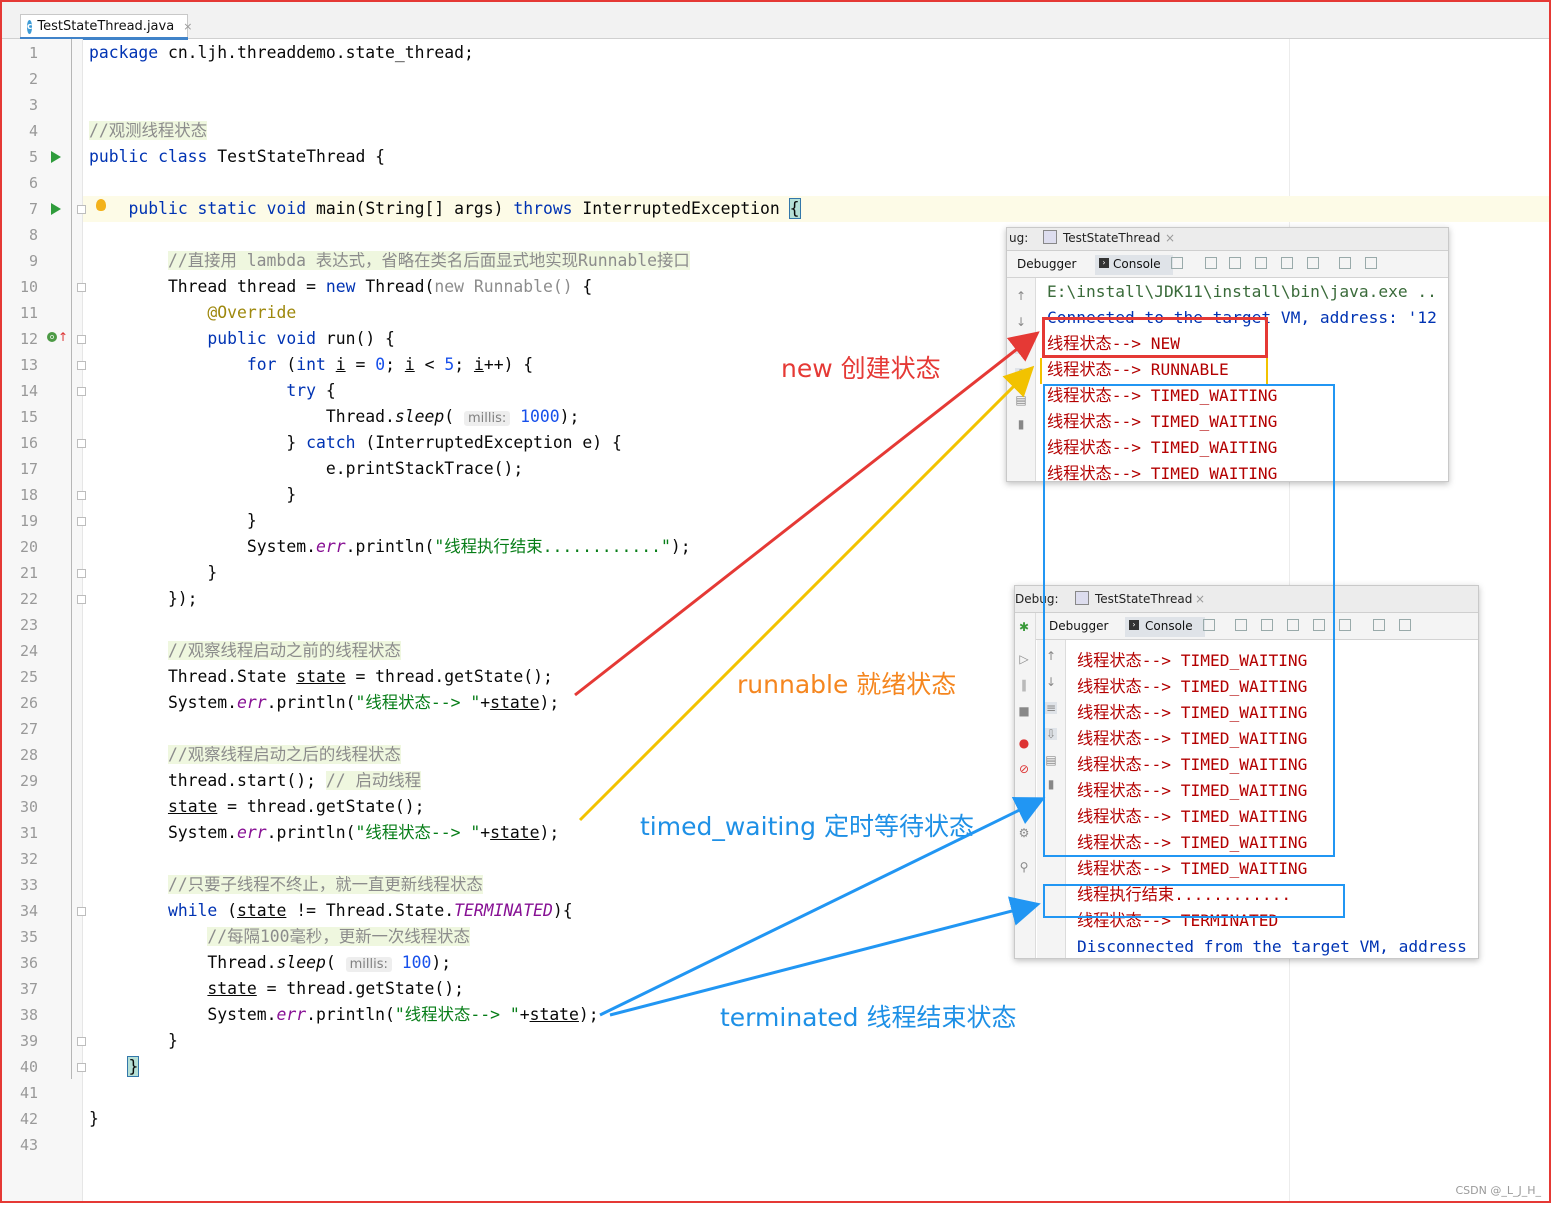 This screenshot has height=1207, width=1555. What do you see at coordinates (33, 183) in the screenshot?
I see `line-number: 6` at bounding box center [33, 183].